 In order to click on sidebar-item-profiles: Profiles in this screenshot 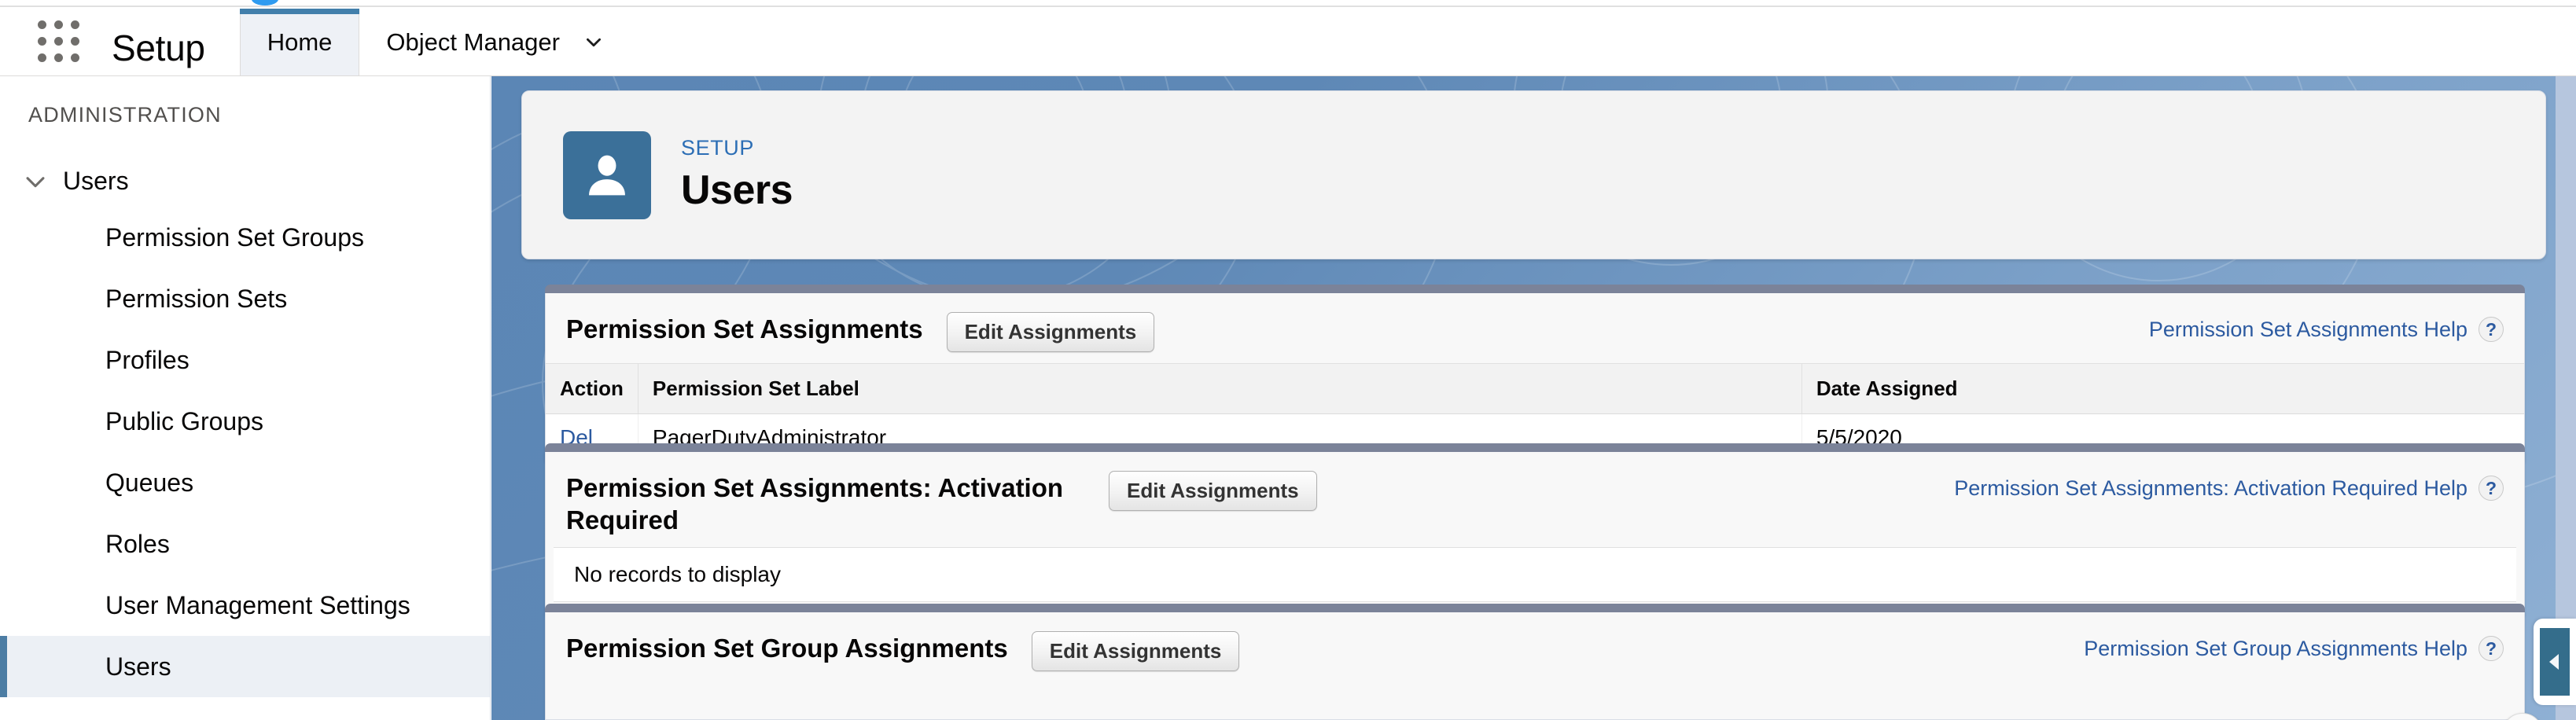, I will do `click(245, 360)`.